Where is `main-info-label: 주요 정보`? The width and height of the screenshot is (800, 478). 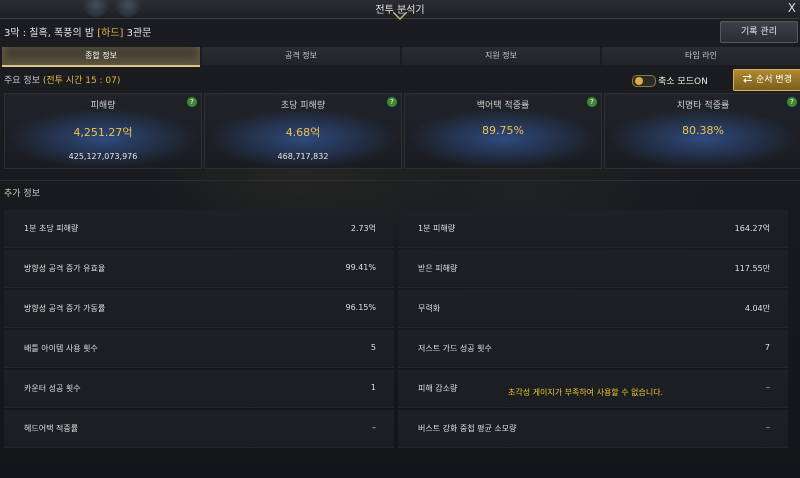
main-info-label: 주요 정보 is located at coordinates (22, 81).